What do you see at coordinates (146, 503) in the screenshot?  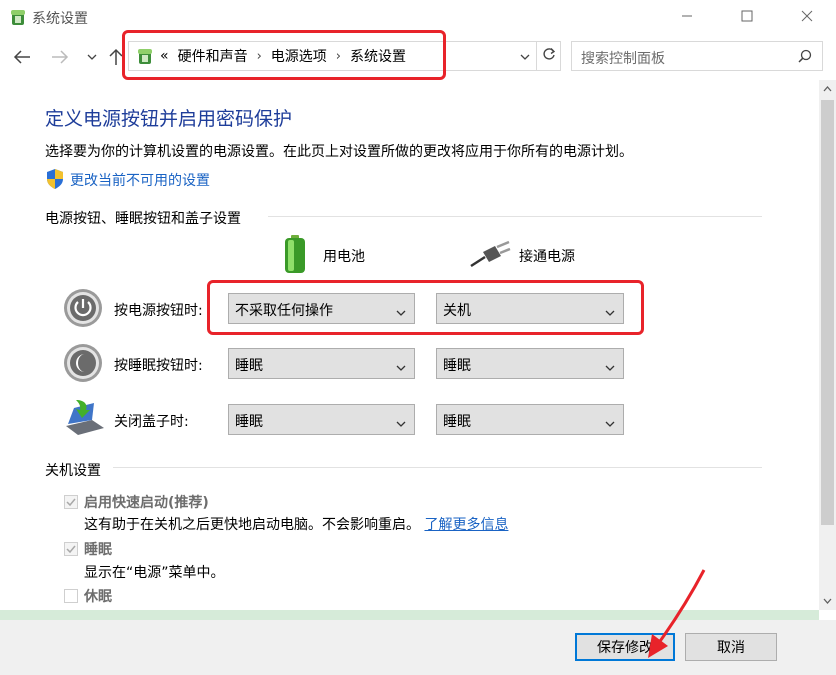 I see `fast-startup-label: 启用快速启动(推荐)` at bounding box center [146, 503].